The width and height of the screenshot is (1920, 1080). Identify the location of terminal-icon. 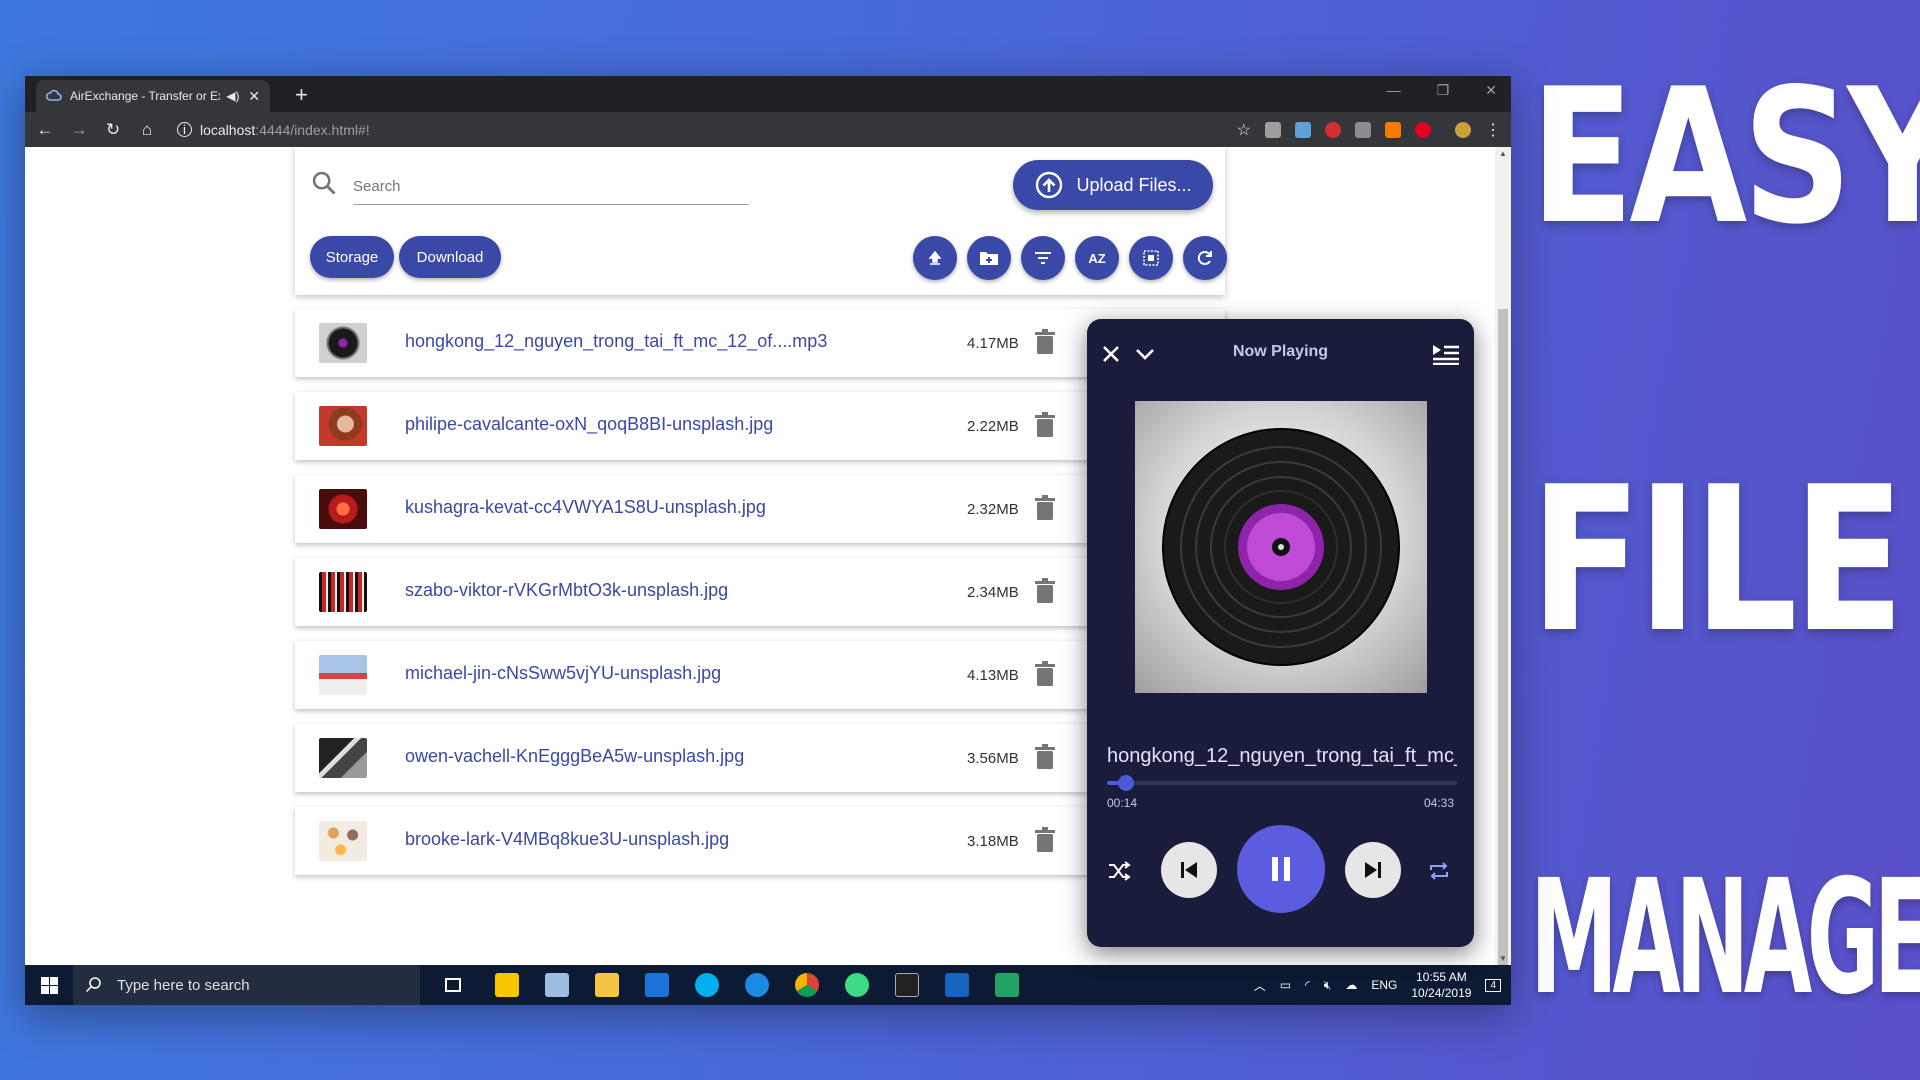
(907, 985).